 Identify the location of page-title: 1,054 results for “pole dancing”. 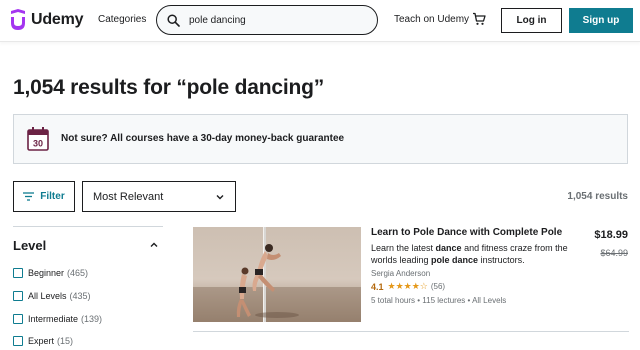
(169, 87).